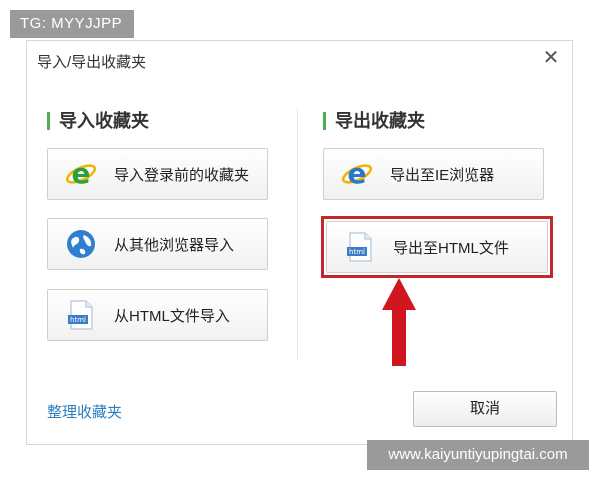 The image size is (600, 480). What do you see at coordinates (437, 247) in the screenshot?
I see `highlight-box` at bounding box center [437, 247].